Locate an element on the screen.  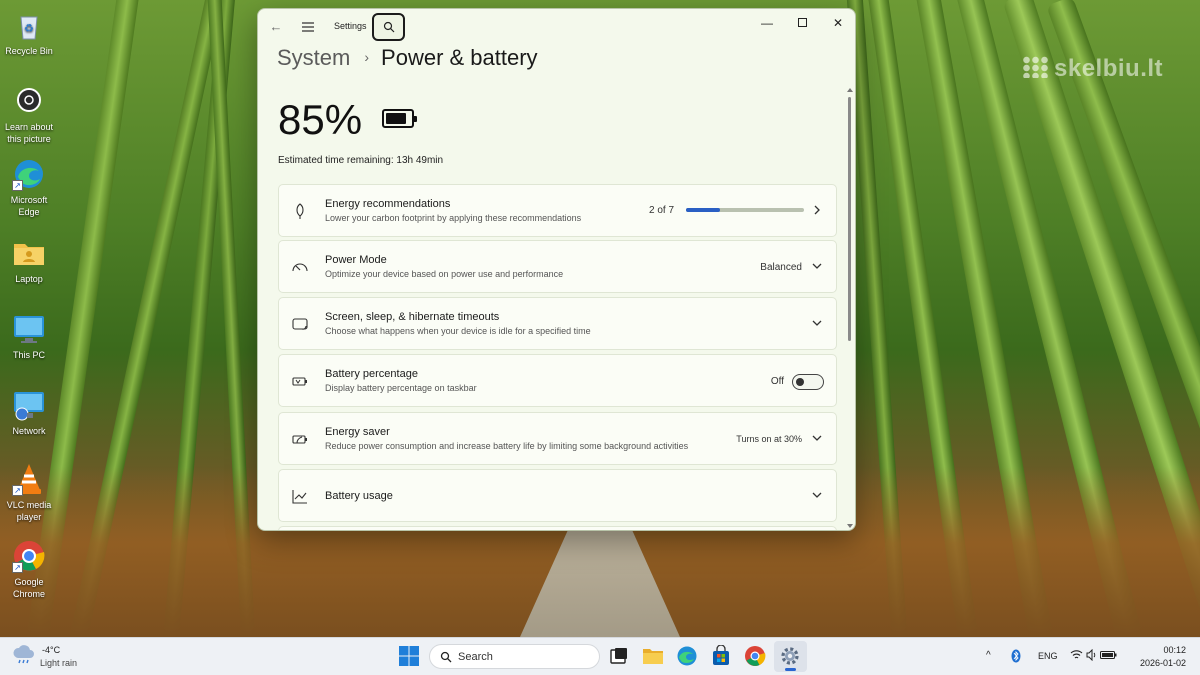
bluetooth-icon is located at coordinates (1016, 657).